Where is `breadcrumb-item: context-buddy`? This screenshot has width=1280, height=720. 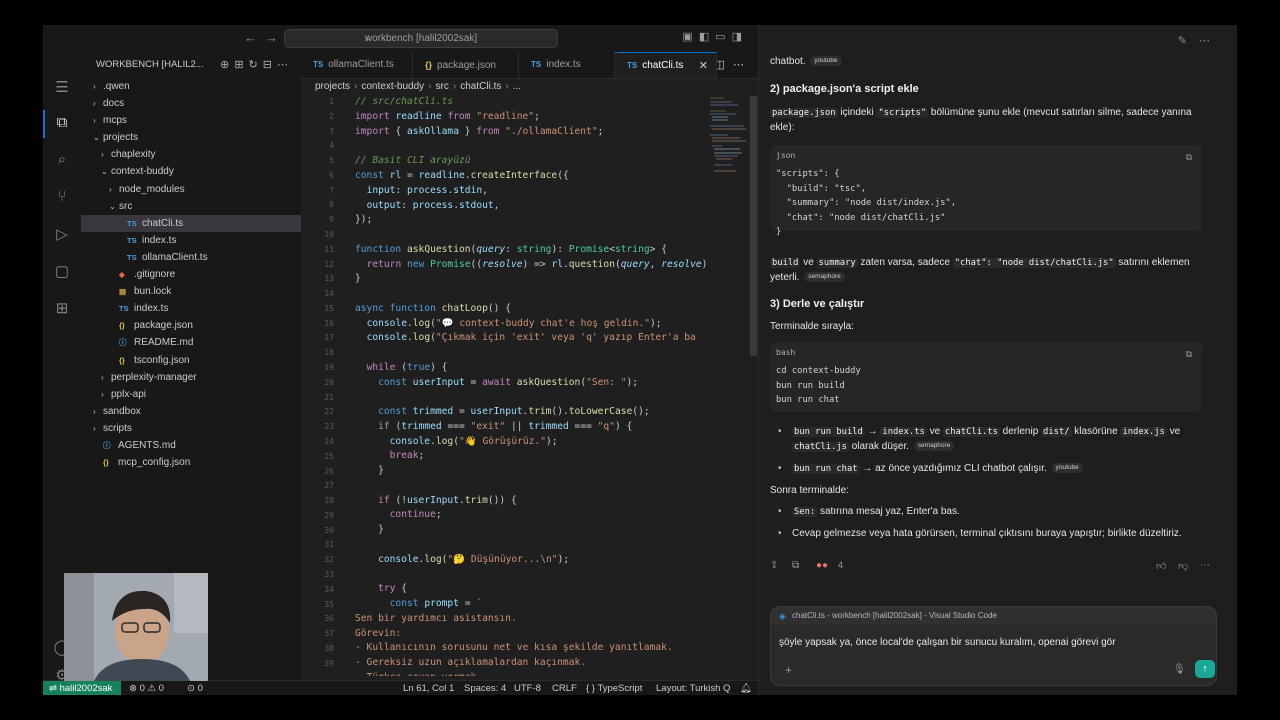 breadcrumb-item: context-buddy is located at coordinates (392, 86).